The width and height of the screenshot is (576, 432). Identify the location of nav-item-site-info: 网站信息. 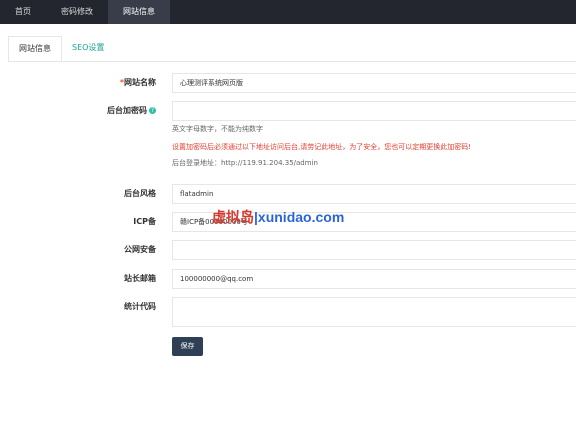
(139, 12).